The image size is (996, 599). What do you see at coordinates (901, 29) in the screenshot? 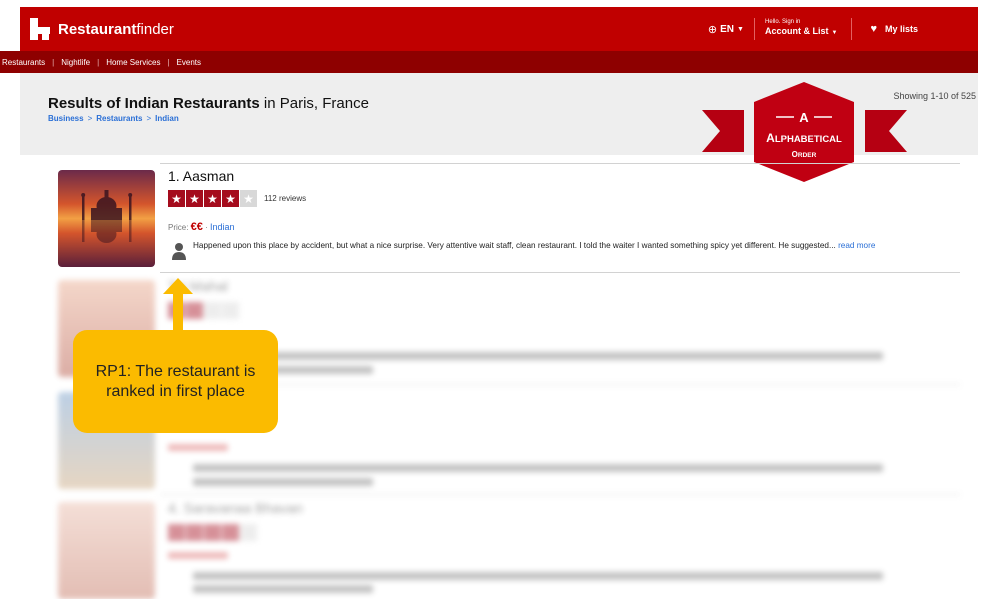
I see `my-lists-label: My lists` at bounding box center [901, 29].